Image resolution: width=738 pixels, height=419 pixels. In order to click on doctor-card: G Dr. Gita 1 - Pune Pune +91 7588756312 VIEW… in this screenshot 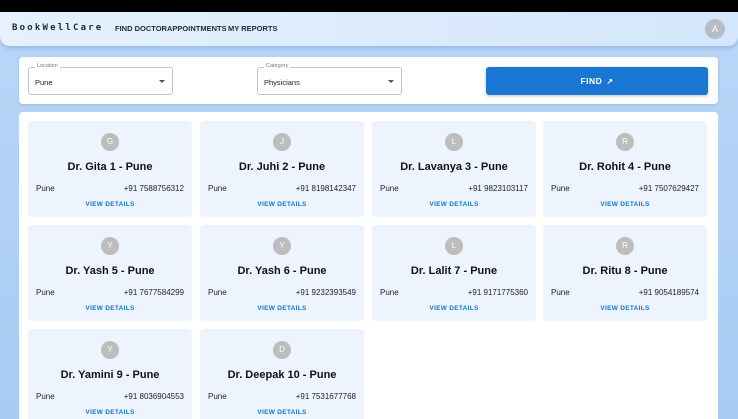, I will do `click(110, 169)`.